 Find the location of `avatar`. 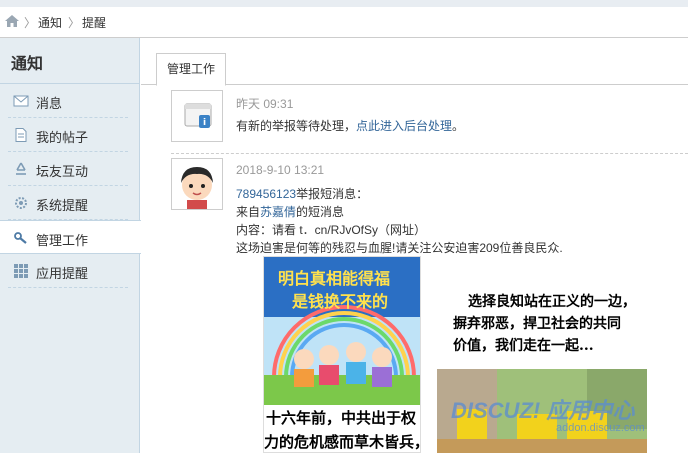

avatar is located at coordinates (197, 184).